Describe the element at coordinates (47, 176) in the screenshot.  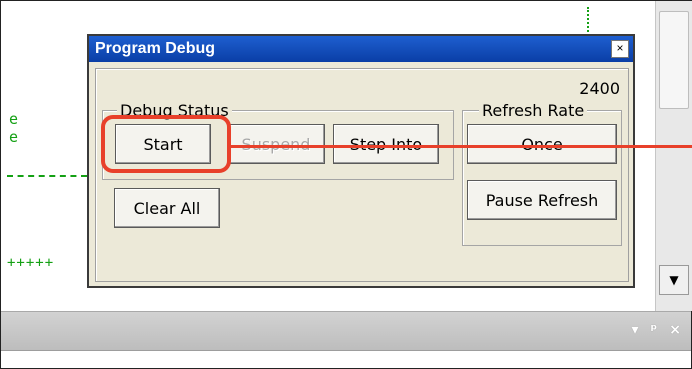
I see `code-separator` at that location.